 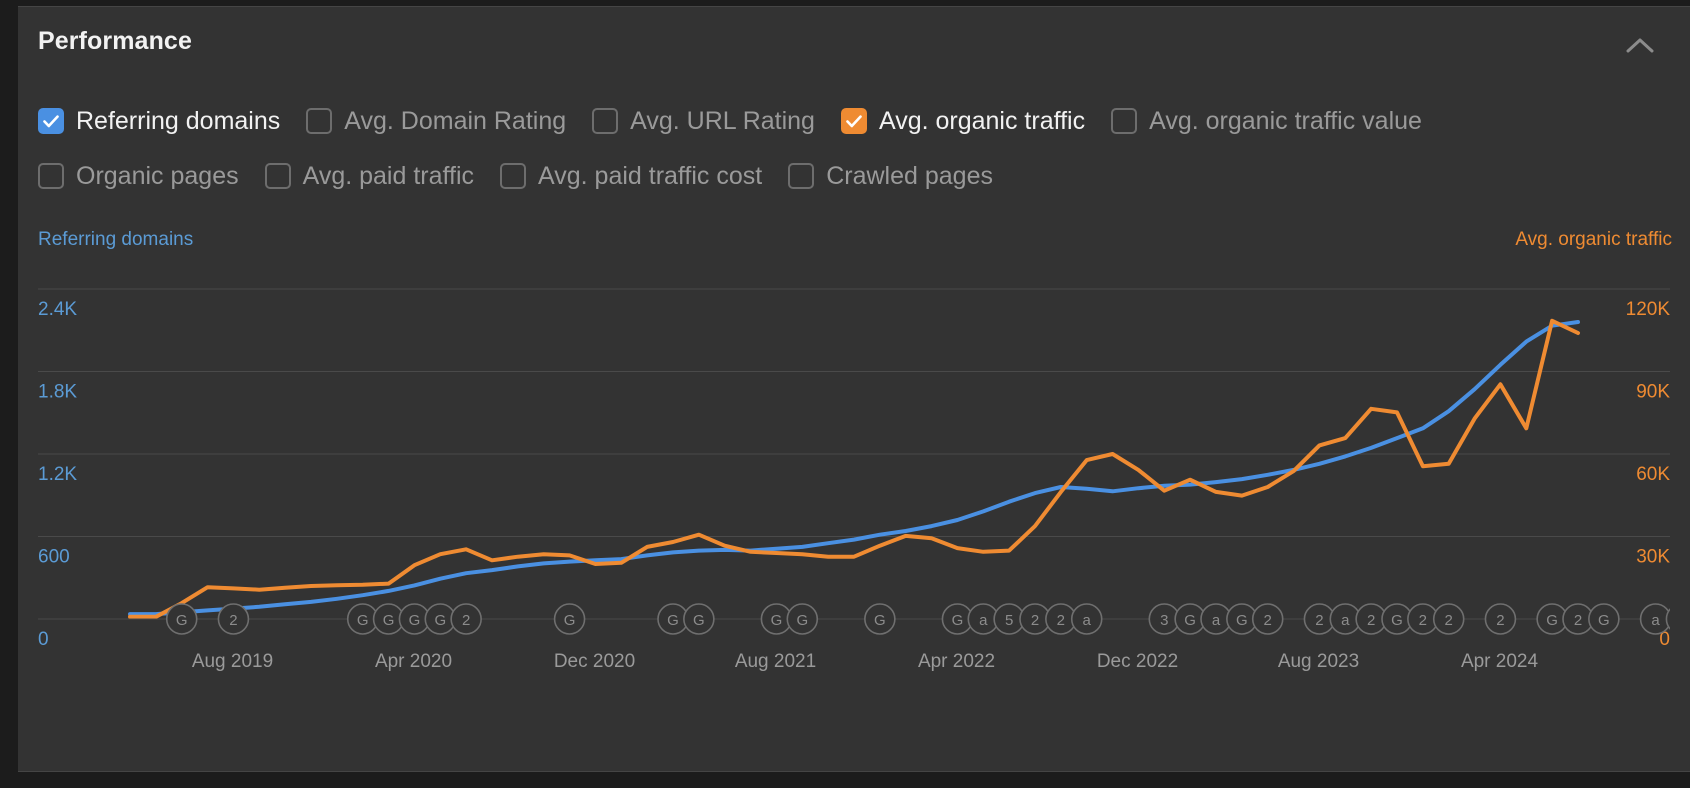 What do you see at coordinates (1318, 661) in the screenshot?
I see `x-axis-tick-label: Aug 2023` at bounding box center [1318, 661].